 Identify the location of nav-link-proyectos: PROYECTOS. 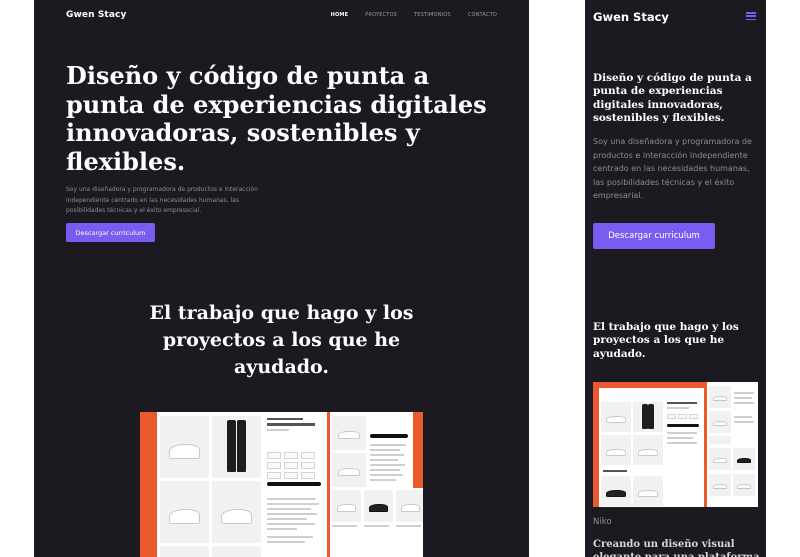
(381, 15).